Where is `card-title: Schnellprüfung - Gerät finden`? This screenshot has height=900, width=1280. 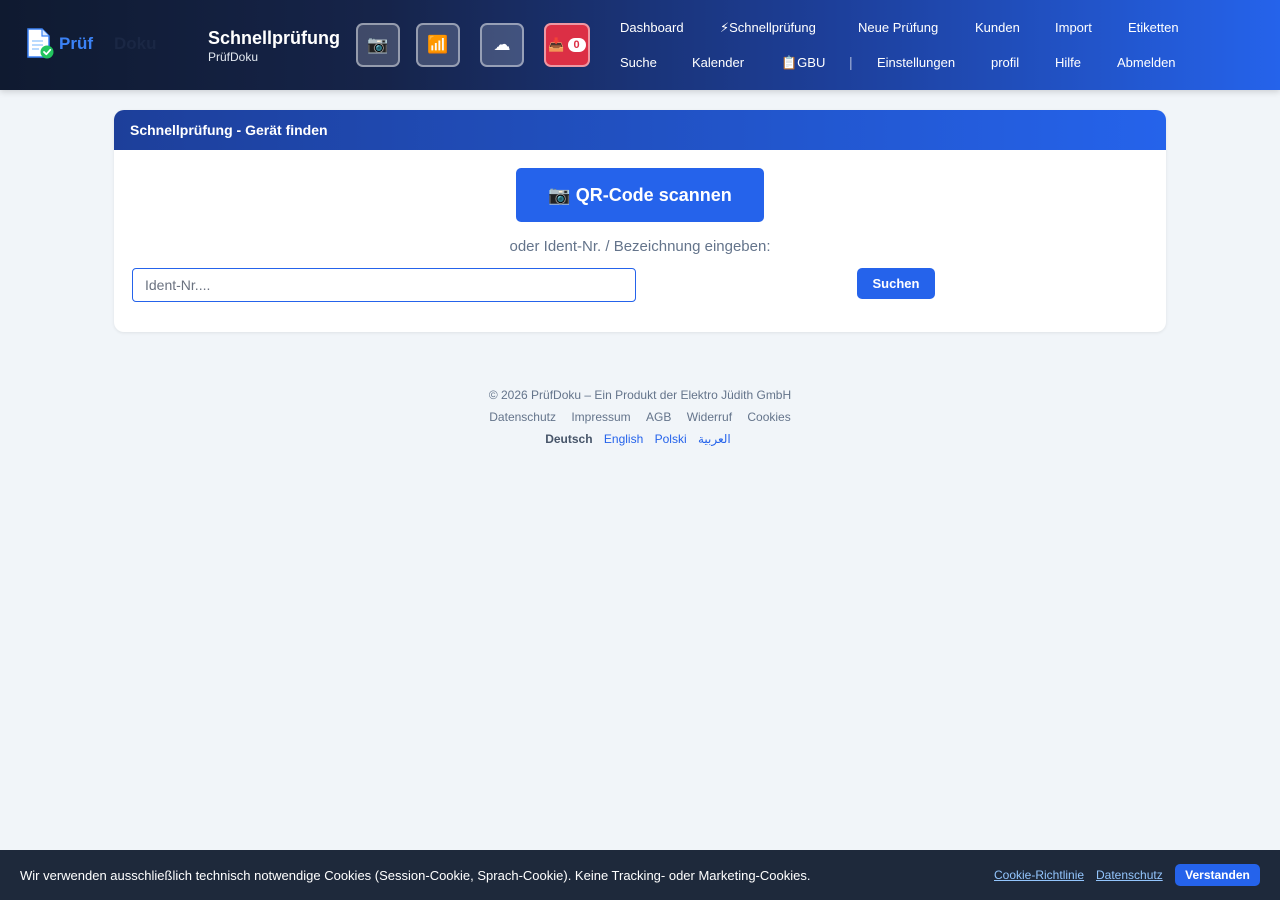
card-title: Schnellprüfung - Gerät finden is located at coordinates (640, 130).